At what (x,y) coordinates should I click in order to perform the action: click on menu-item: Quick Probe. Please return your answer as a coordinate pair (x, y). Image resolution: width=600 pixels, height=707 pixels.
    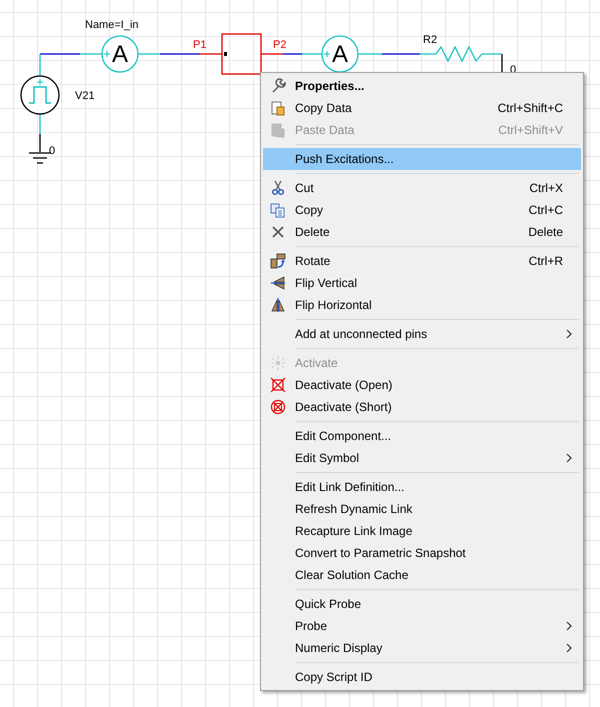
    Looking at the image, I should click on (422, 604).